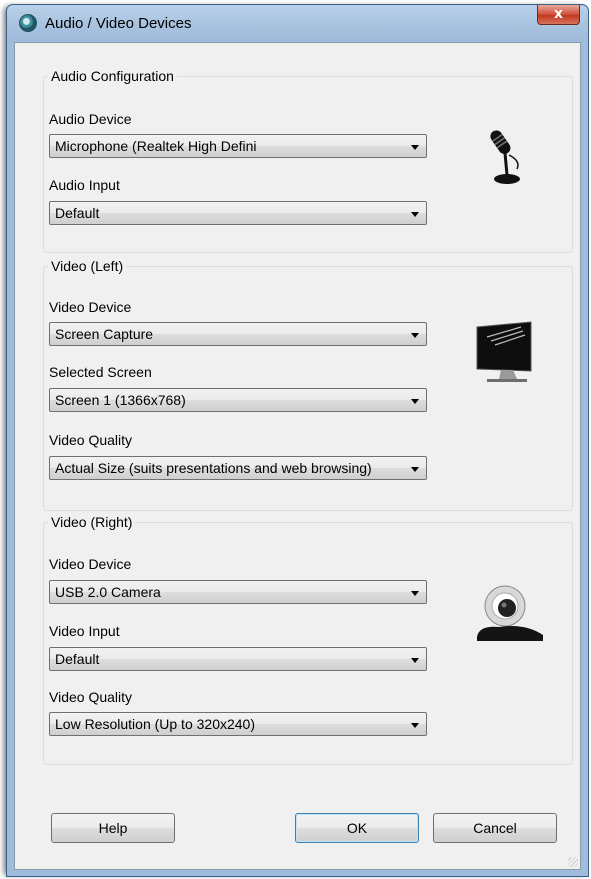  What do you see at coordinates (357, 828) in the screenshot?
I see `ok-button: OK` at bounding box center [357, 828].